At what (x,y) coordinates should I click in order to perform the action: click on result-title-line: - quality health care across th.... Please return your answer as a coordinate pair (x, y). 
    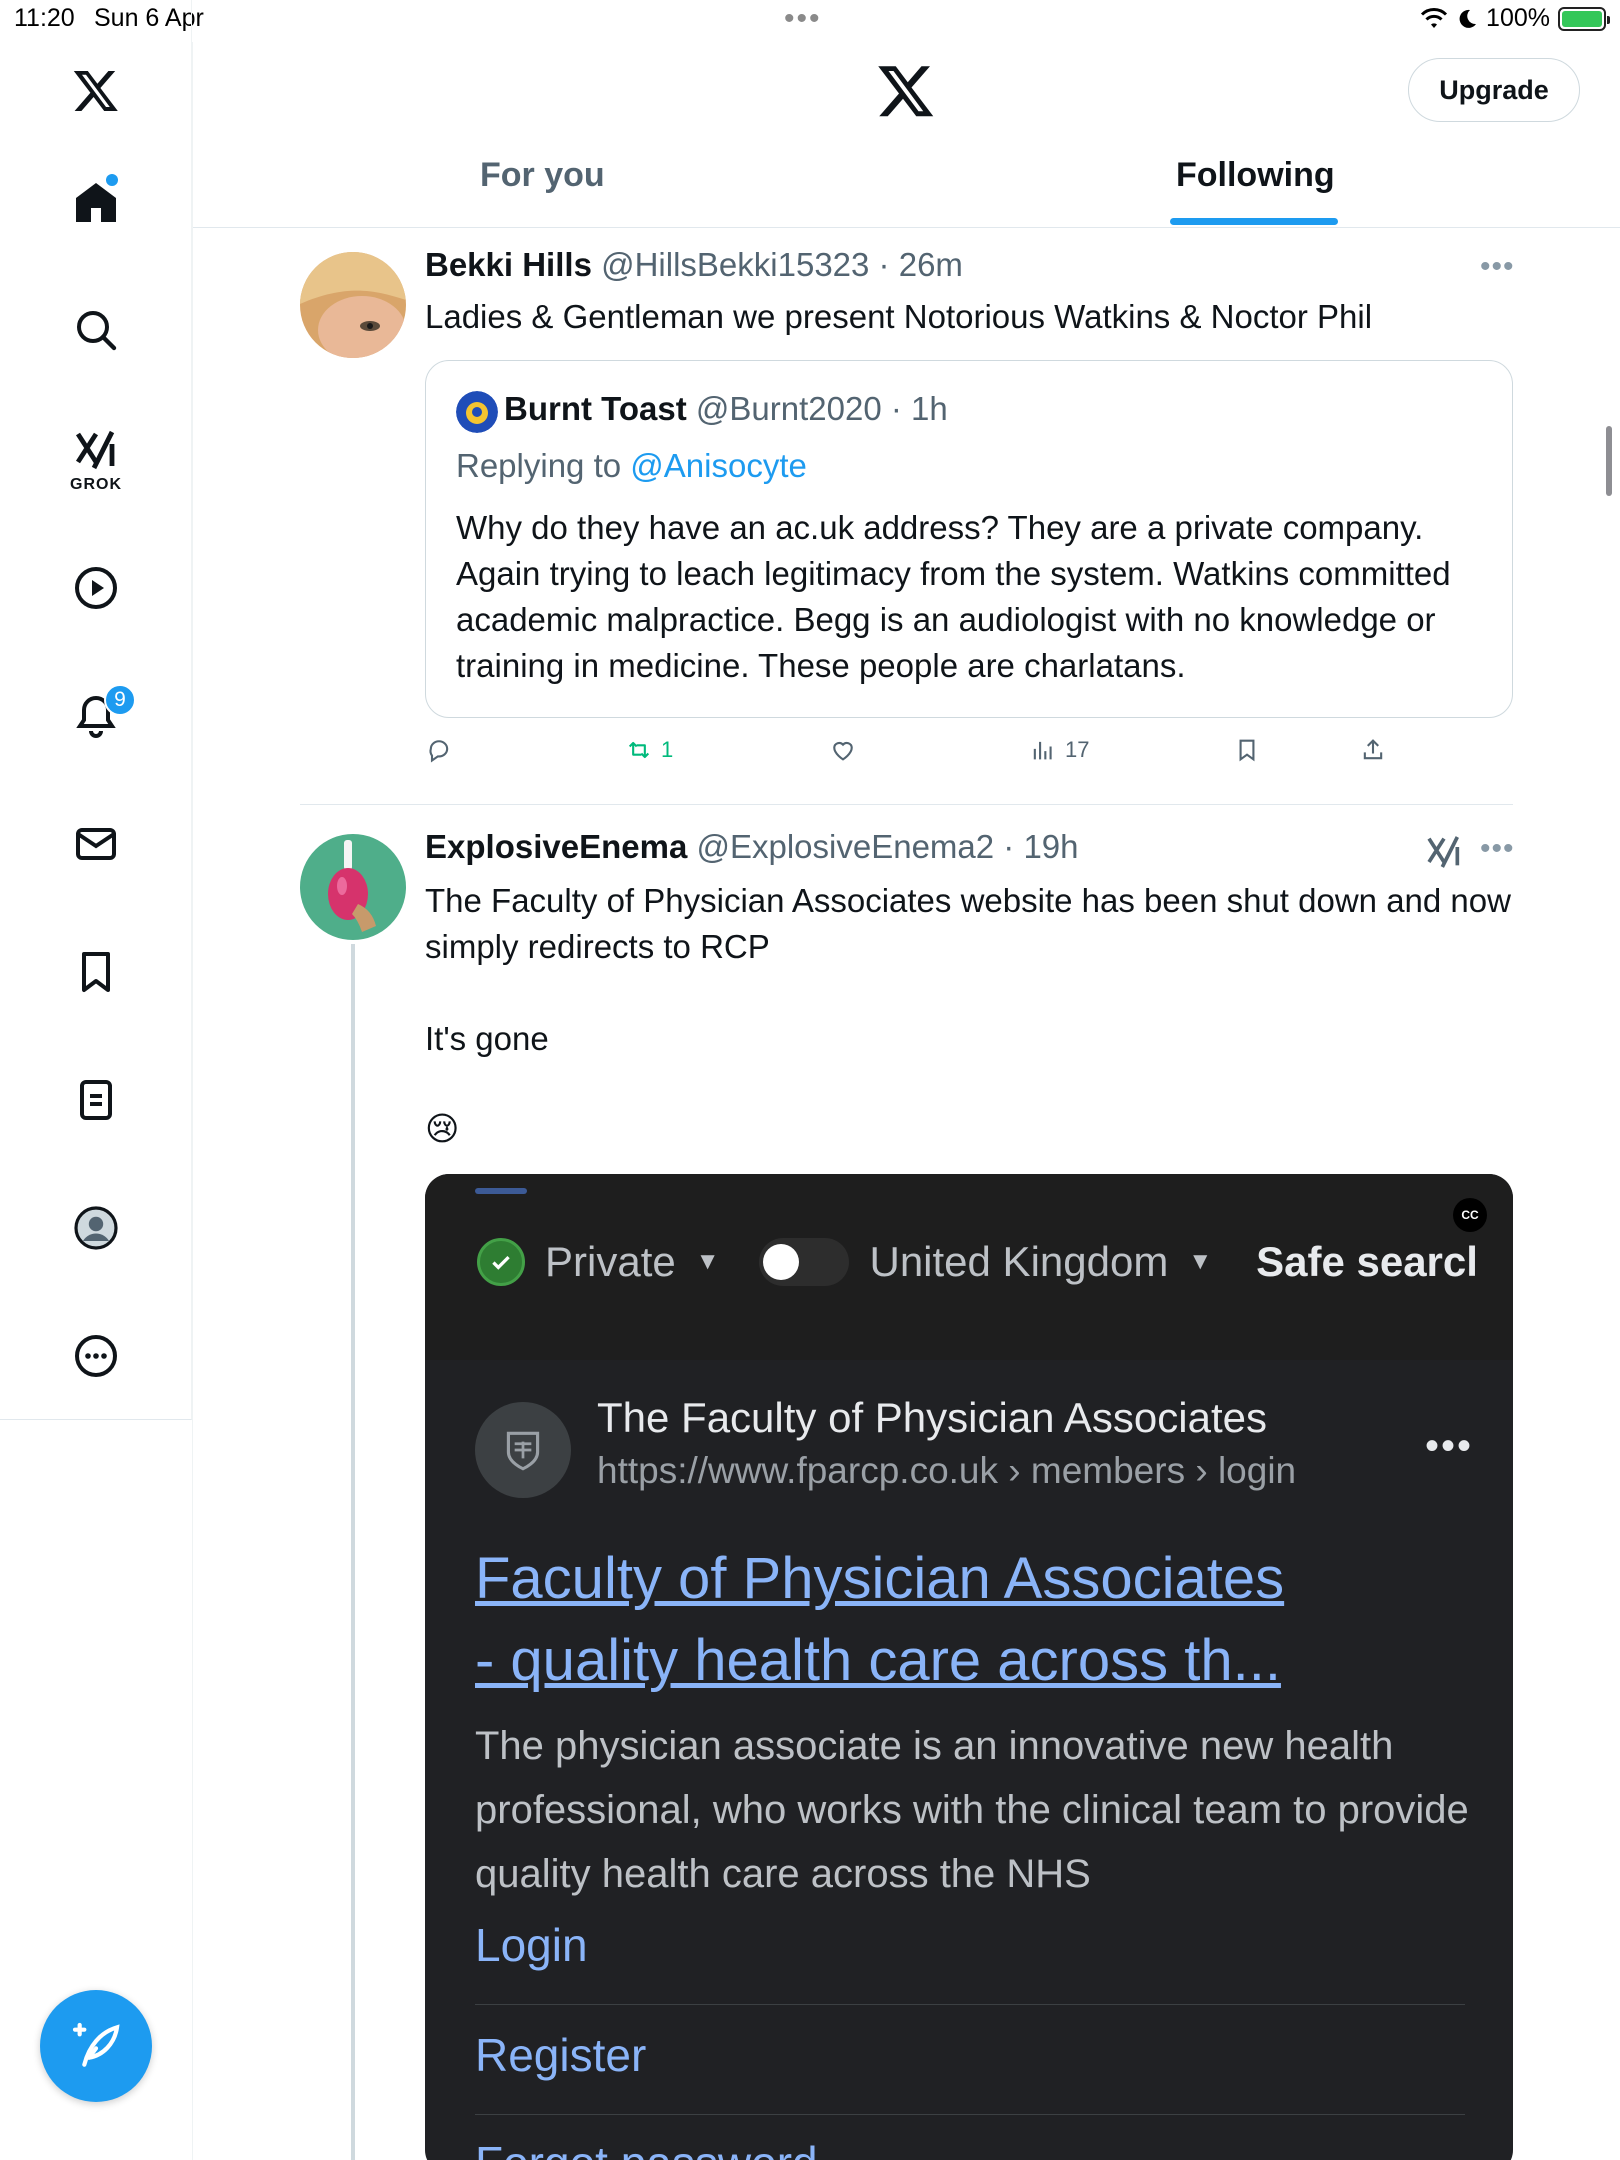
    Looking at the image, I should click on (878, 1660).